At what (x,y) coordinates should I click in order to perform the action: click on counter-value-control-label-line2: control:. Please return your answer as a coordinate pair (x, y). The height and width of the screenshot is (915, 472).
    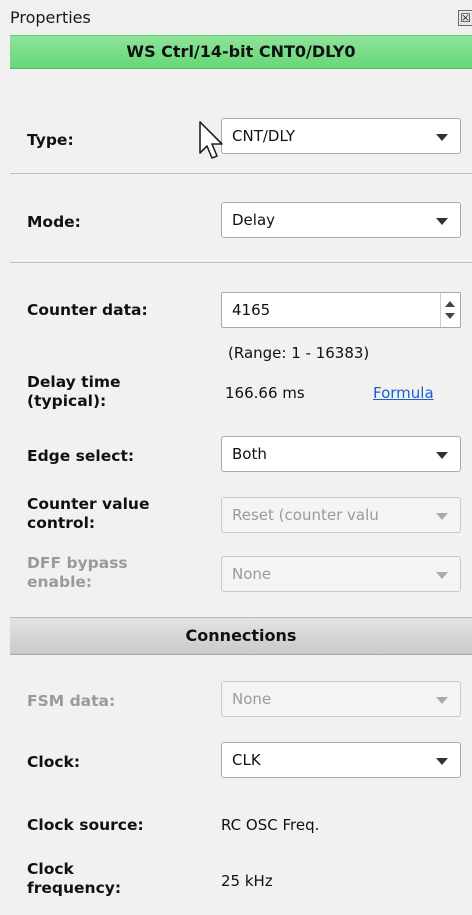
    Looking at the image, I should click on (61, 523).